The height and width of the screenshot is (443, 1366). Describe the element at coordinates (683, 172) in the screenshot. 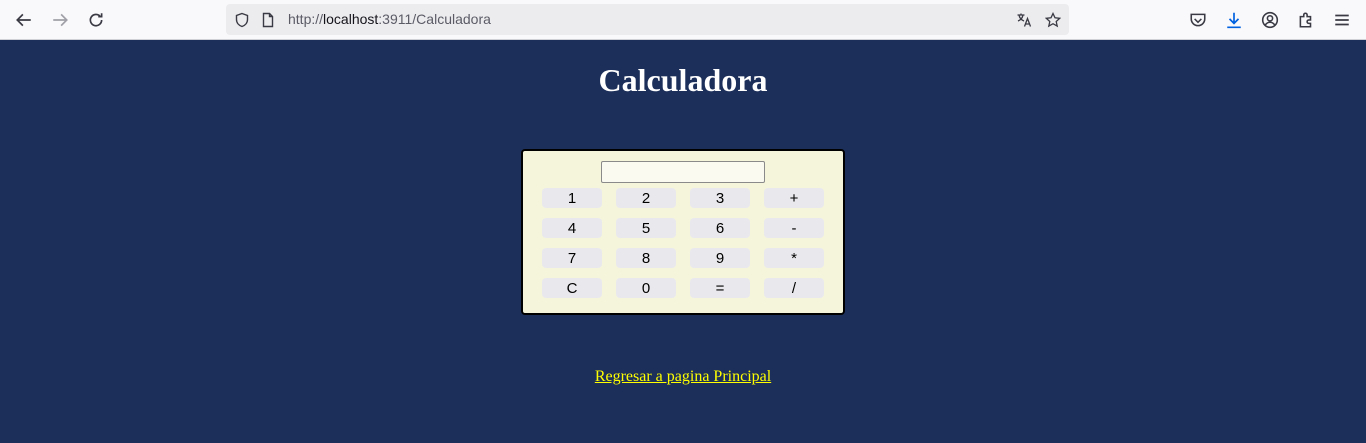

I see `calculator-display` at that location.